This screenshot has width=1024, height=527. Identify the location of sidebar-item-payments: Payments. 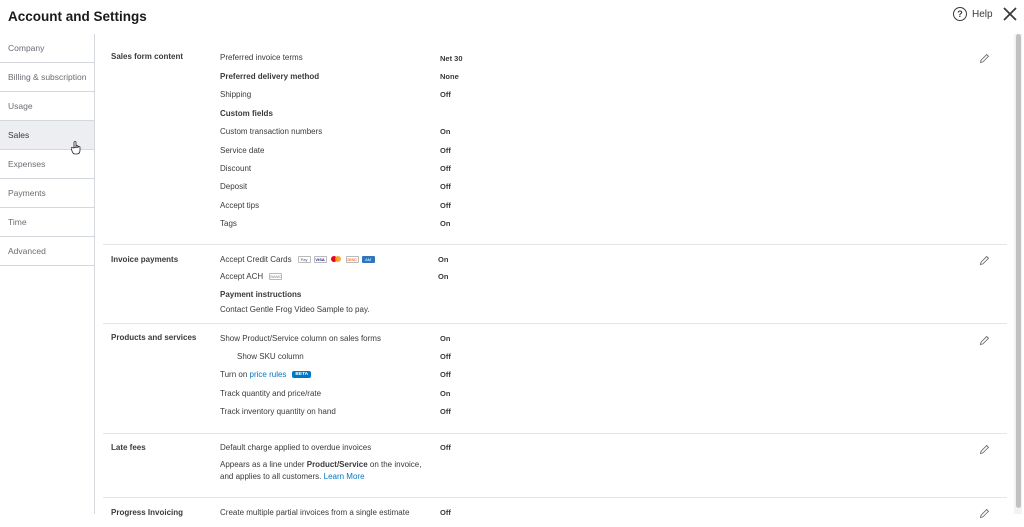
(47, 193).